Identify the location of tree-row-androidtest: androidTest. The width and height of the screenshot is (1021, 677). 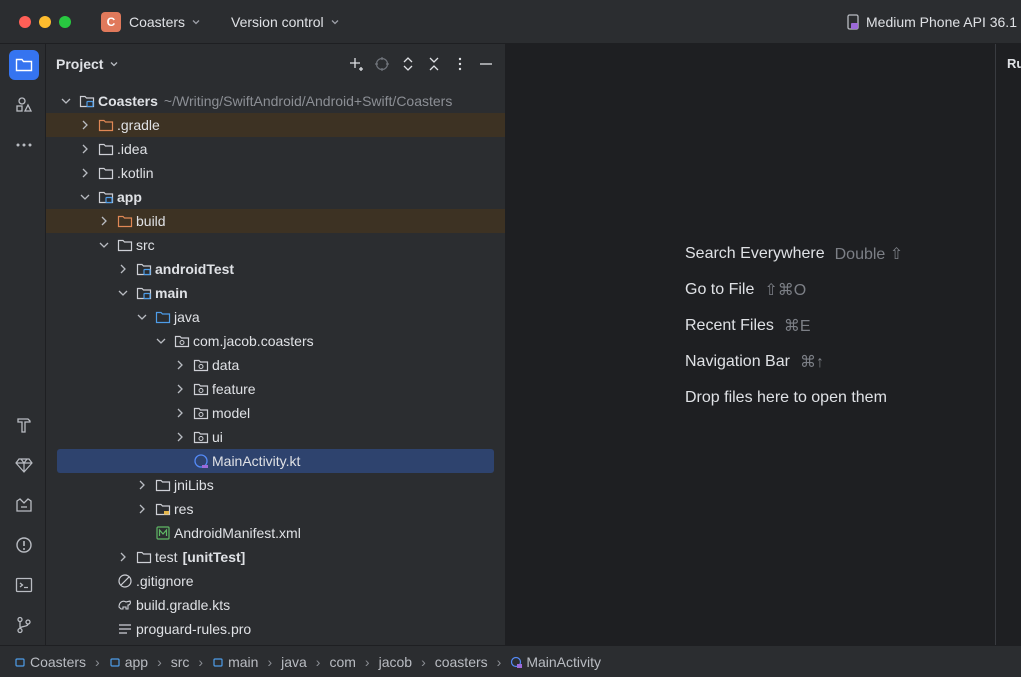
(275, 269).